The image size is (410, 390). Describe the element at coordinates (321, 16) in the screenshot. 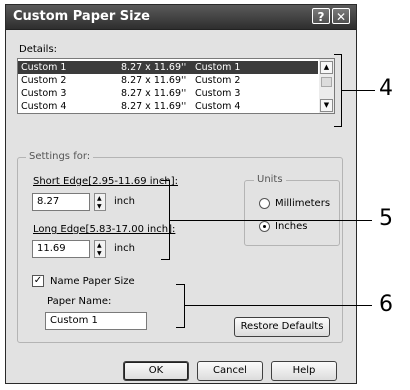

I see `help-title-button: ?` at that location.